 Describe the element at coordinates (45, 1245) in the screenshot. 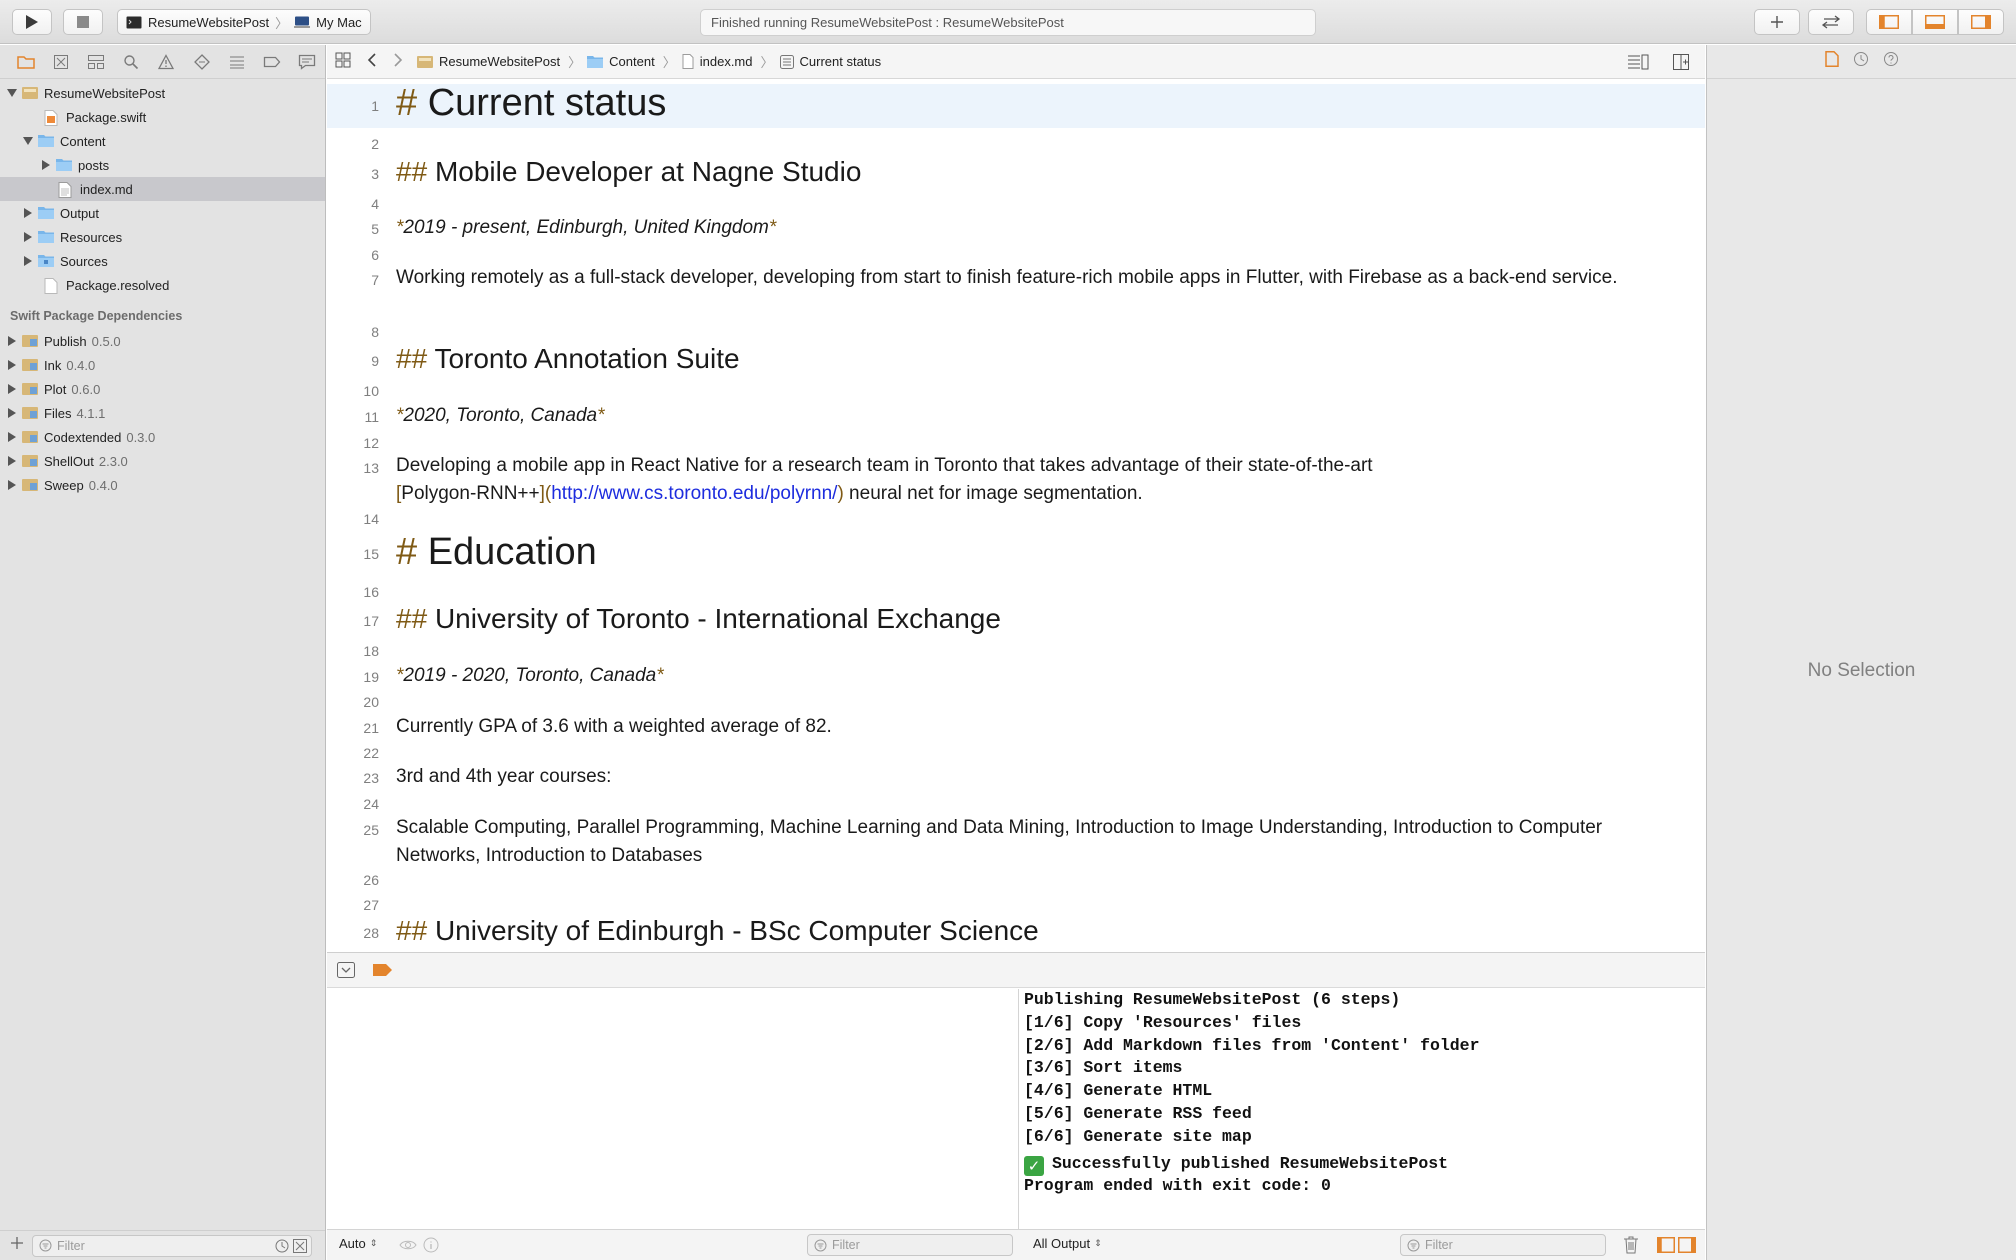

I see `filter-icon` at that location.